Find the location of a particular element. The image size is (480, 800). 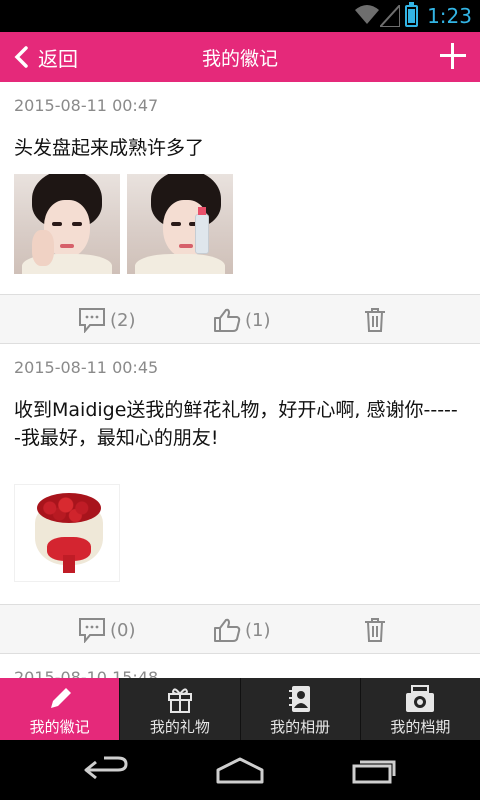

tab-my-badges: 我的徽记 is located at coordinates (60, 709).